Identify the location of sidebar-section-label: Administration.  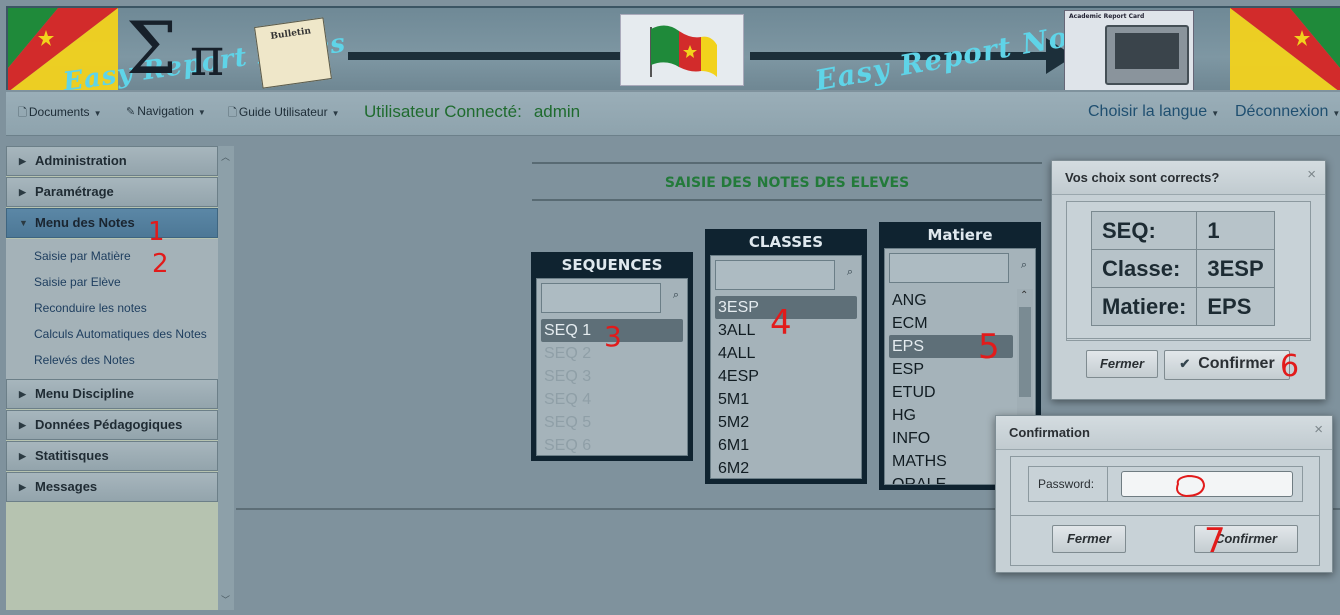
(81, 160).